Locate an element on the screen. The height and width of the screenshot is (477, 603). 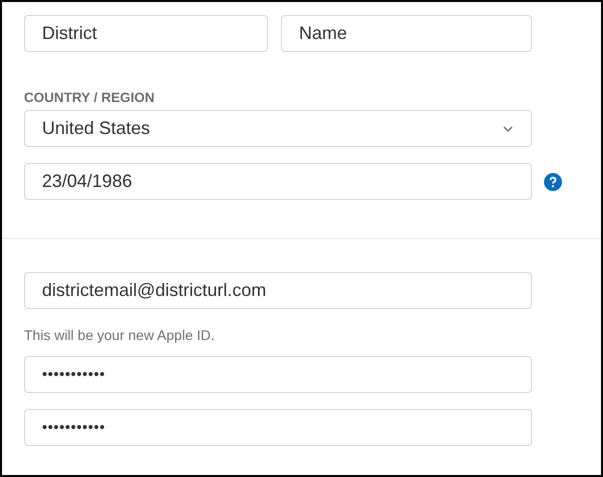
name-field: Name is located at coordinates (406, 33).